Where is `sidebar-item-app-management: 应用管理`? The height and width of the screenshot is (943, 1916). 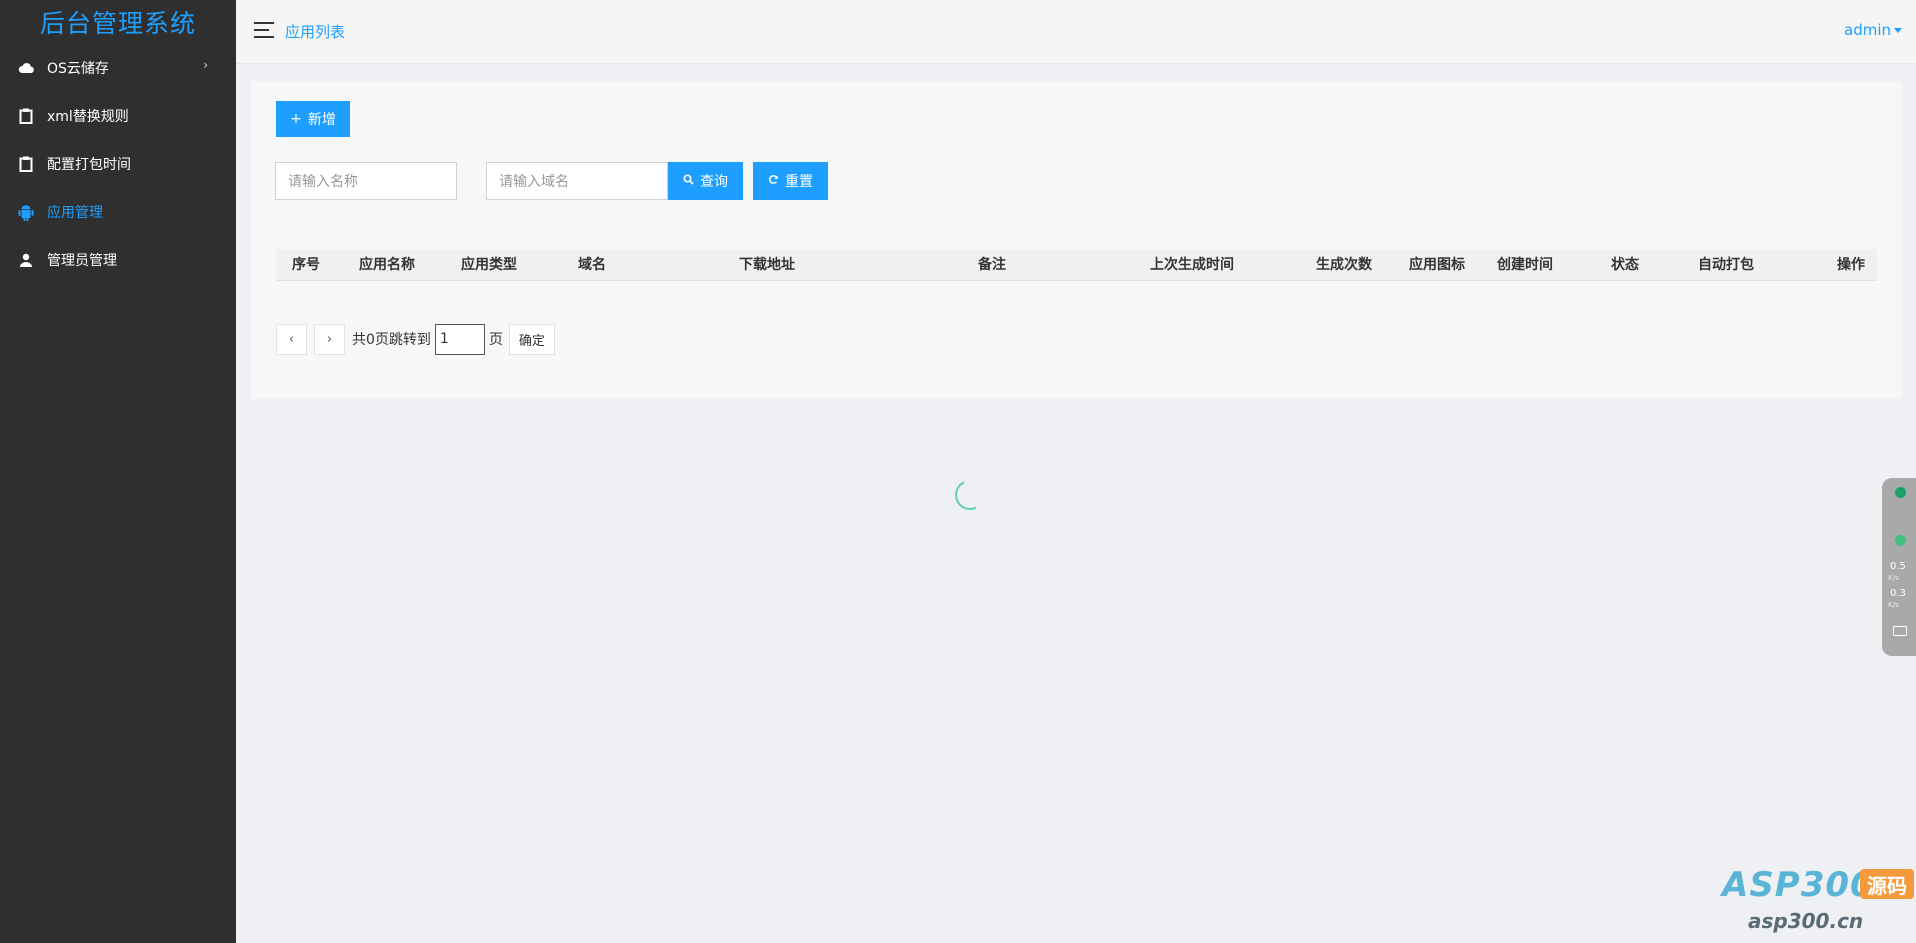 sidebar-item-app-management: 应用管理 is located at coordinates (118, 212).